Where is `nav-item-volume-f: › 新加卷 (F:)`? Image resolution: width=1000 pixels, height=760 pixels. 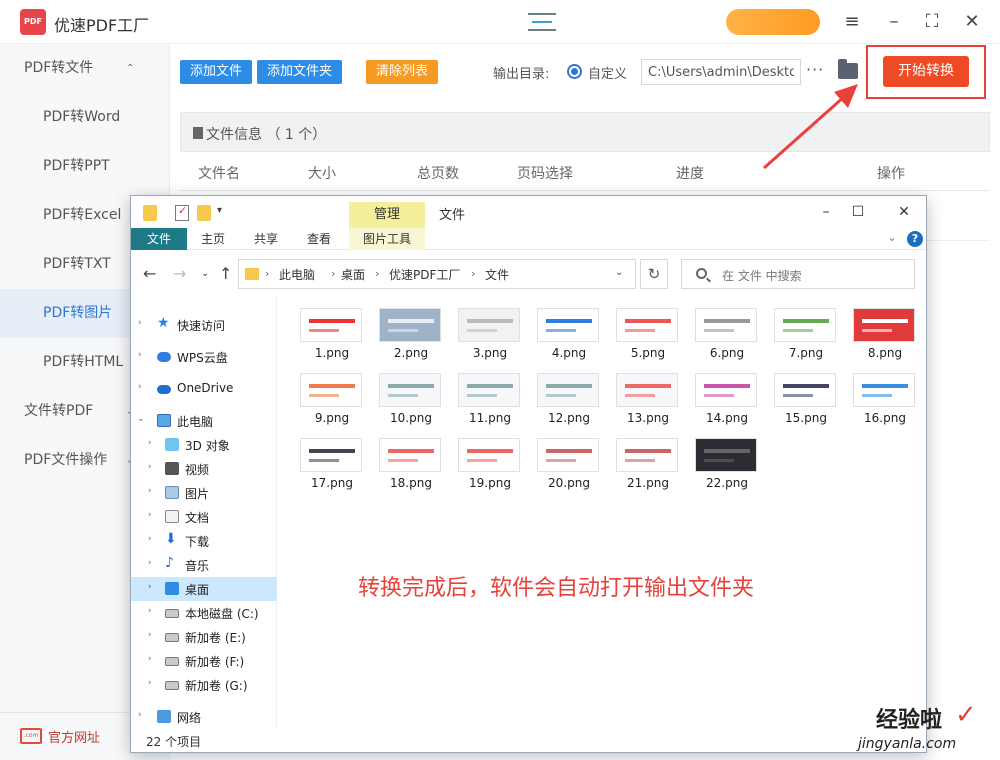
nav-item-volume-f: › 新加卷 (F:) is located at coordinates (204, 661).